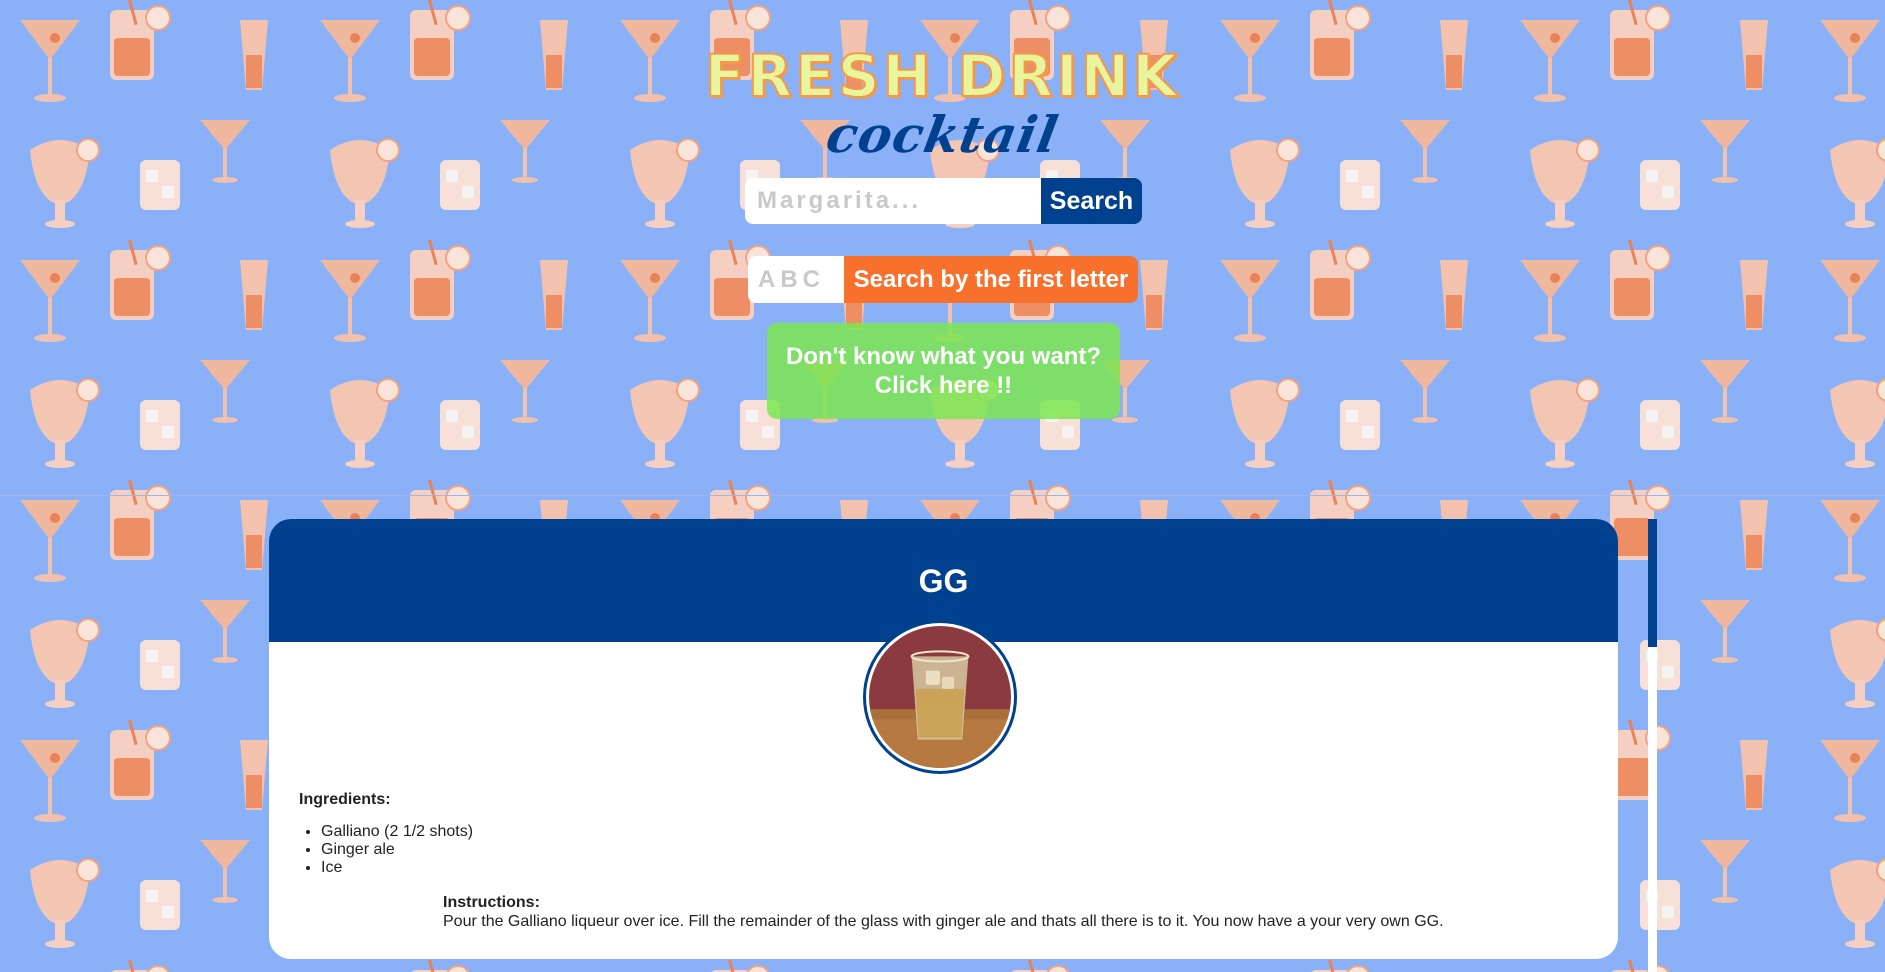 Image resolution: width=1885 pixels, height=972 pixels. I want to click on drink-name: GG, so click(943, 581).